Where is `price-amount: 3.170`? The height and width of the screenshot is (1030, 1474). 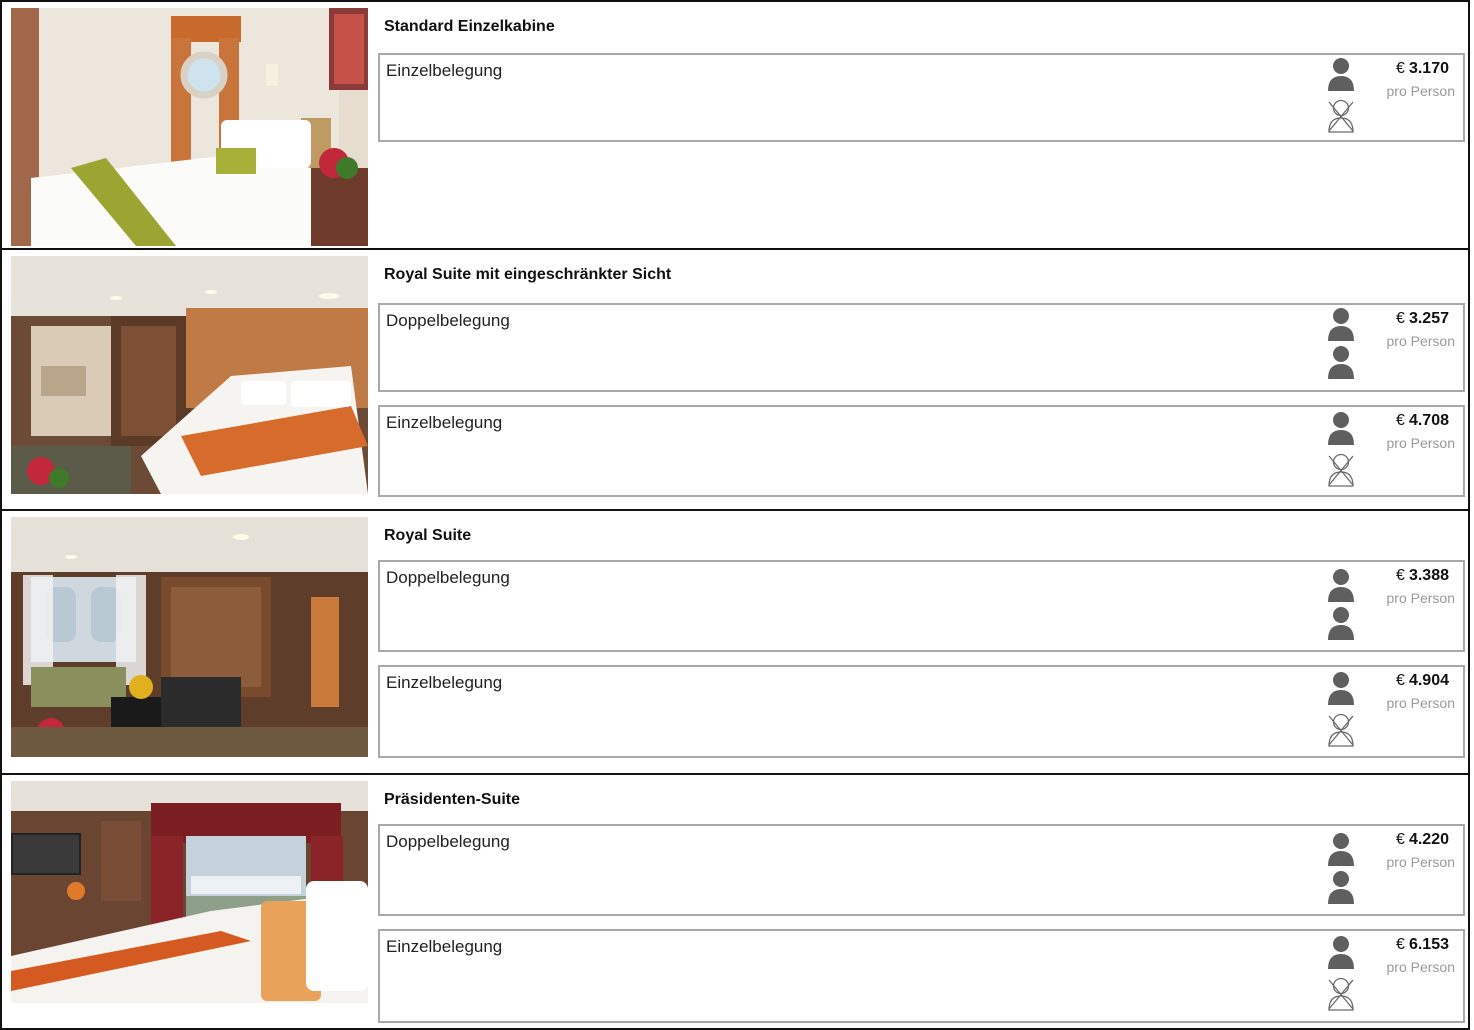
price-amount: 3.170 is located at coordinates (1428, 68).